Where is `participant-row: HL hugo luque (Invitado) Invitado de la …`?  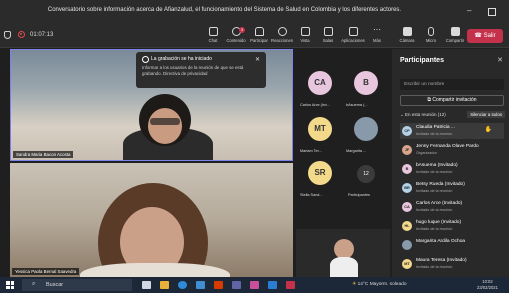 participant-row: HL hugo luque (Invitado) Invitado de la … is located at coordinates (452, 226).